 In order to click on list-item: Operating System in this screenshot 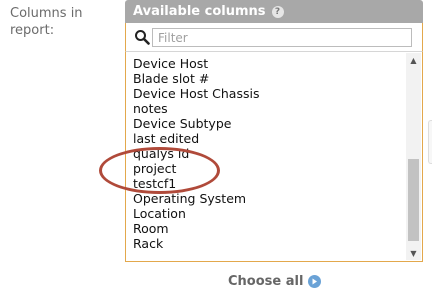, I will do `click(196, 198)`.